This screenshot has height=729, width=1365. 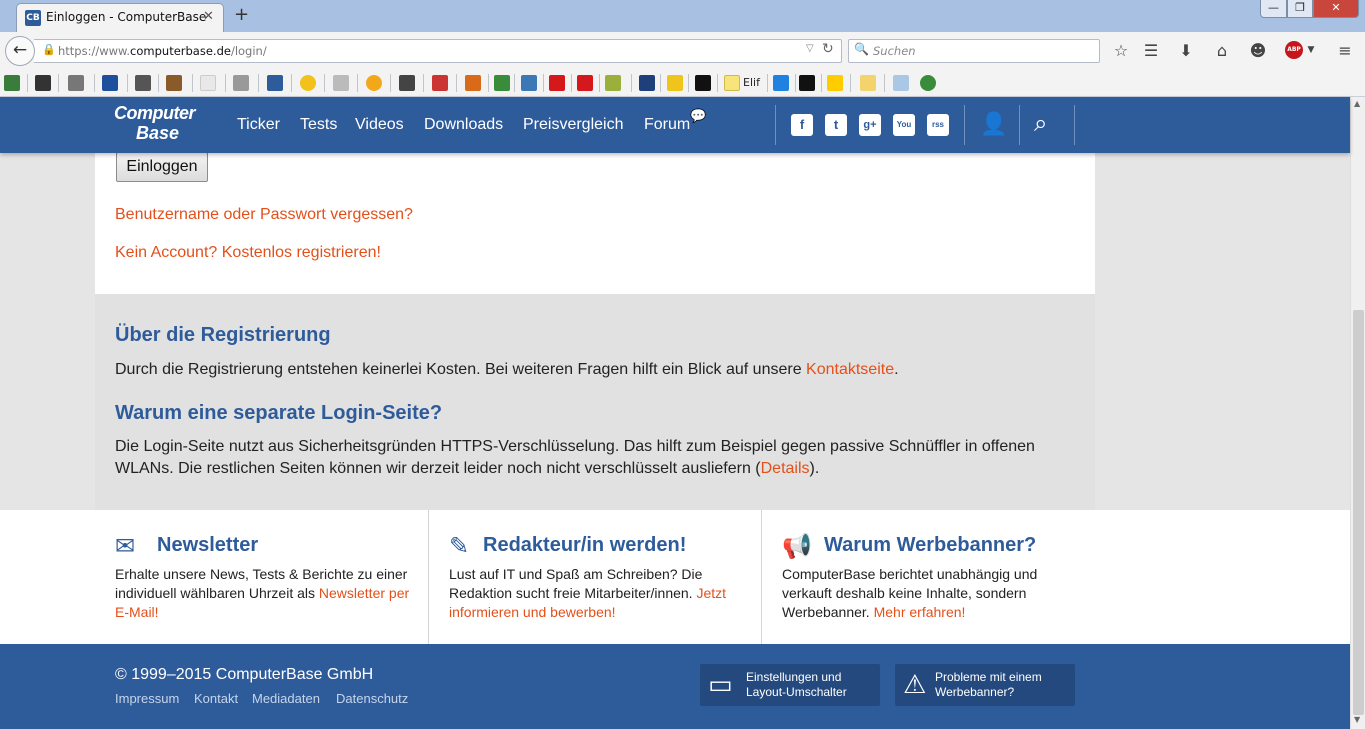 I want to click on details-link: Details, so click(x=785, y=468).